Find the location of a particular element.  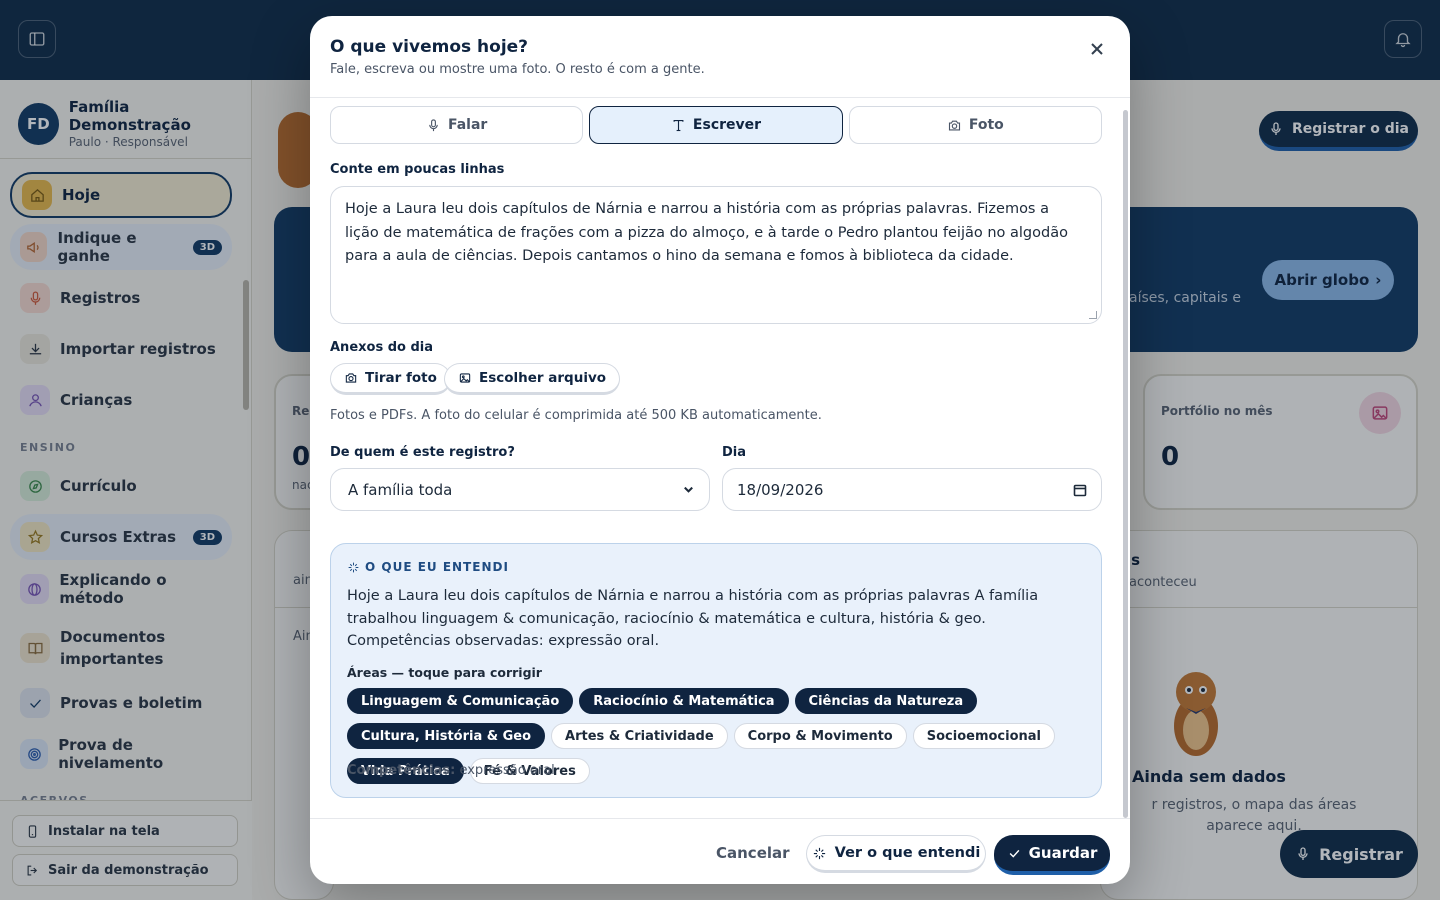

attachments-label: Anexos do dia is located at coordinates (382, 347).